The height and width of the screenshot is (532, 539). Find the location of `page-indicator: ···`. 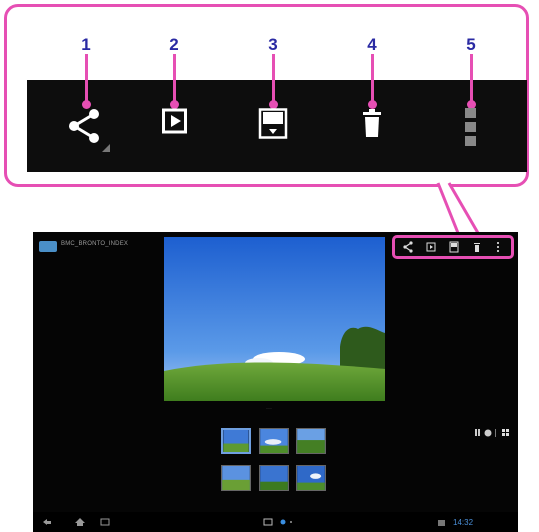

page-indicator: ··· is located at coordinates (269, 409).